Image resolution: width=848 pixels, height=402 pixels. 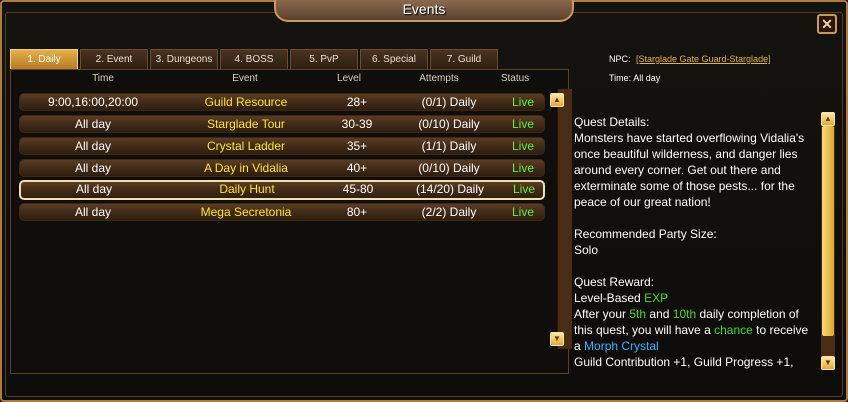 What do you see at coordinates (620, 78) in the screenshot?
I see `time-label-key: Time:` at bounding box center [620, 78].